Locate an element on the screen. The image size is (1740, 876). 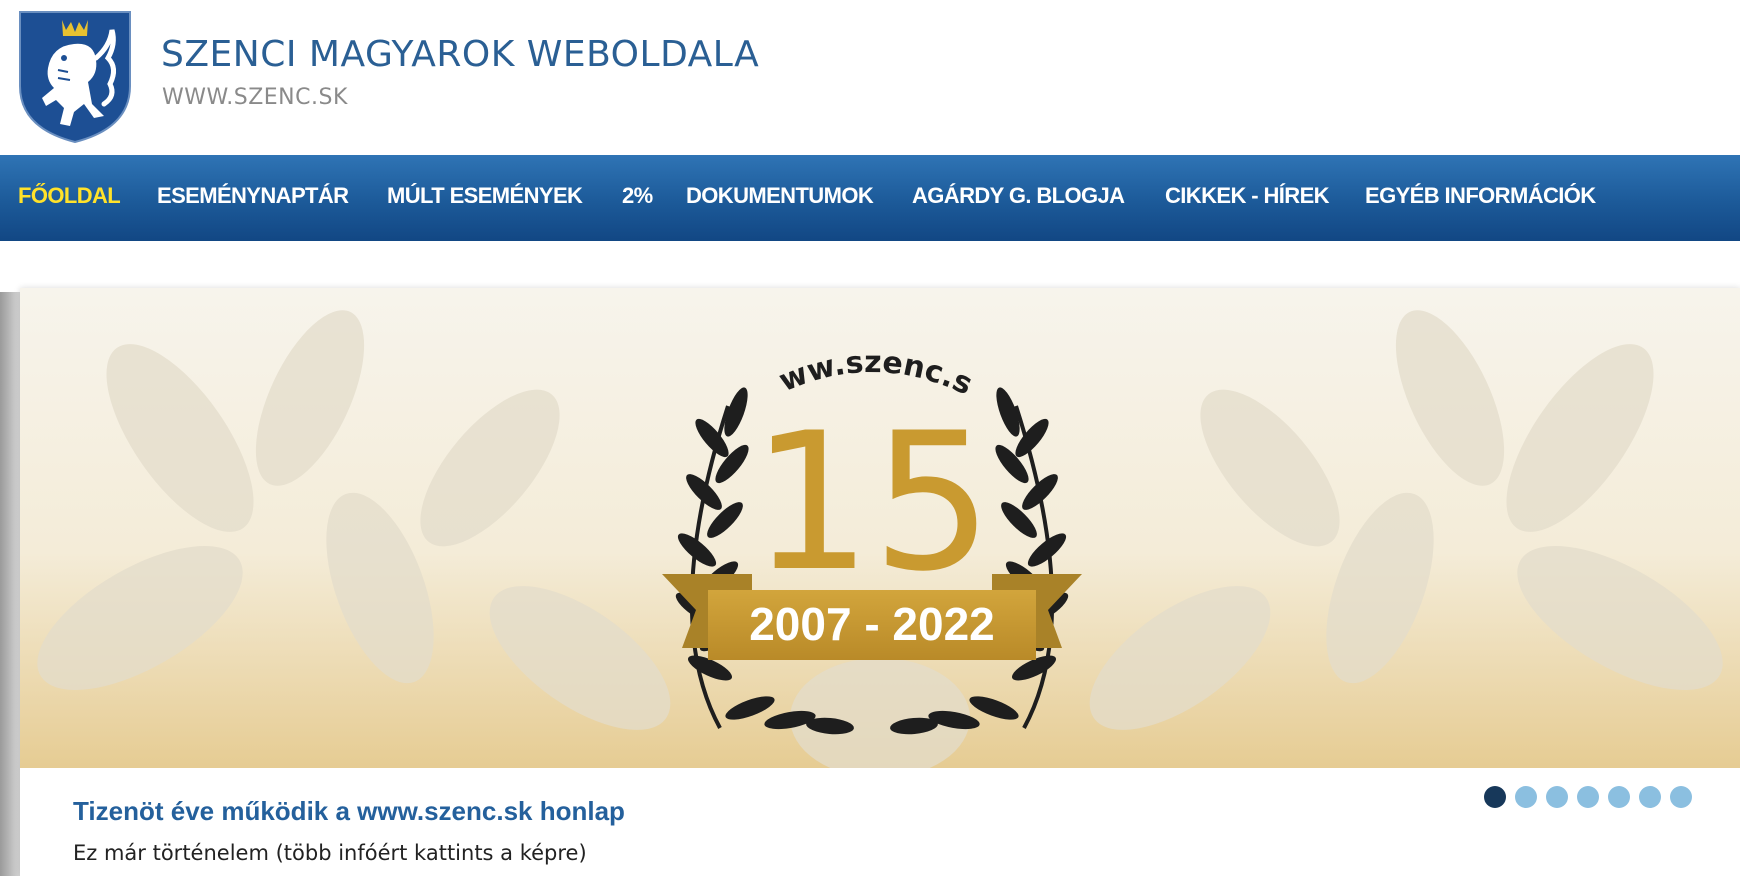
nav-item-mult-esemenyek: MÚLT ESEMÉNYEK is located at coordinates (485, 196).